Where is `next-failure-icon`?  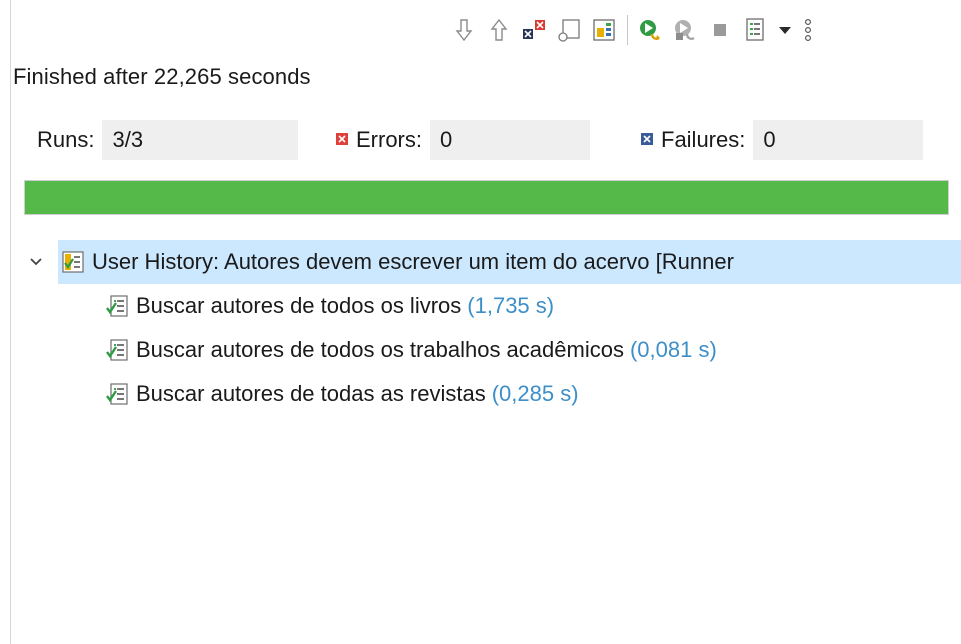
next-failure-icon is located at coordinates (464, 30).